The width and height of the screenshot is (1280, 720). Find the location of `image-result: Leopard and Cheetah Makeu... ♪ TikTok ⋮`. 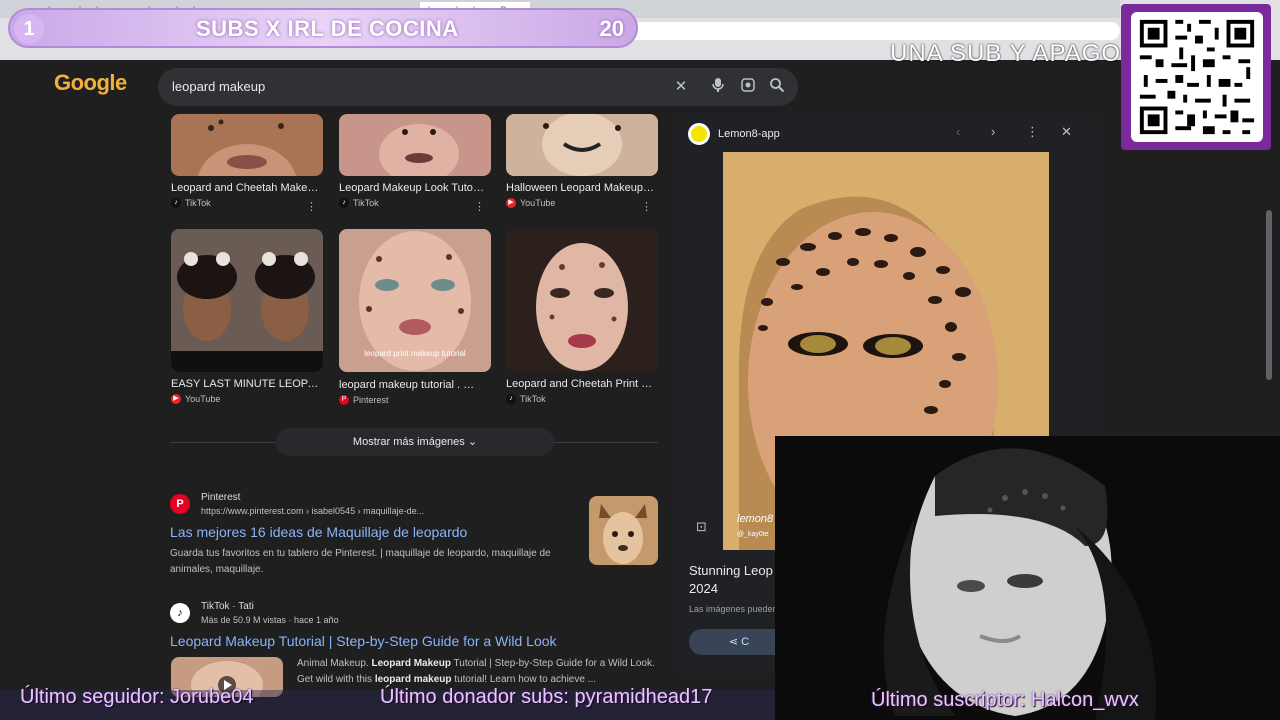

image-result: Leopard and Cheetah Makeu... ♪ TikTok ⋮ is located at coordinates (247, 169).